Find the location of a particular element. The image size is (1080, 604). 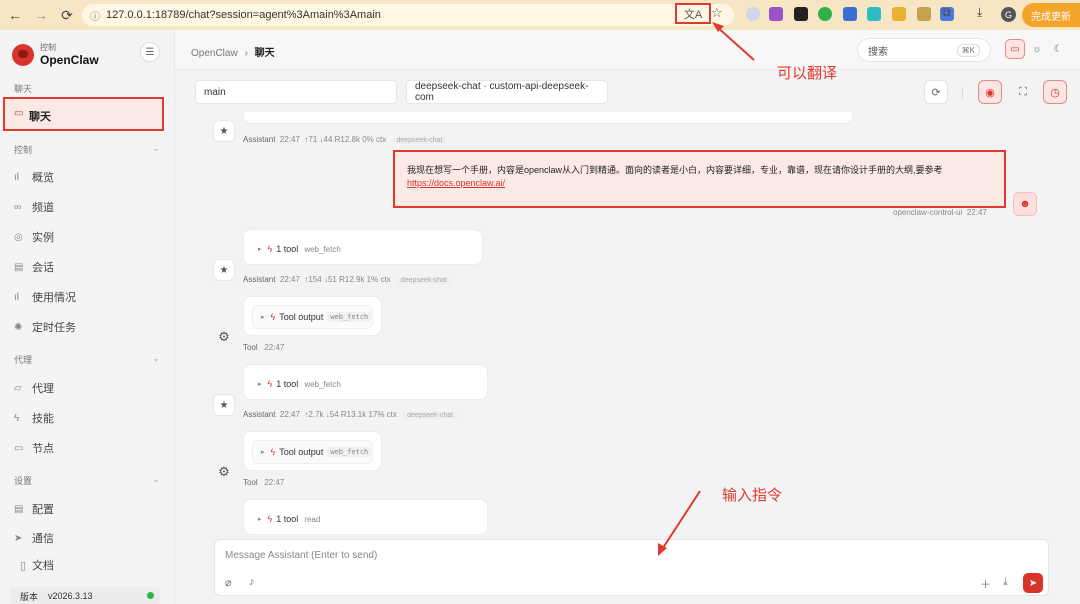

divider is located at coordinates (962, 93).